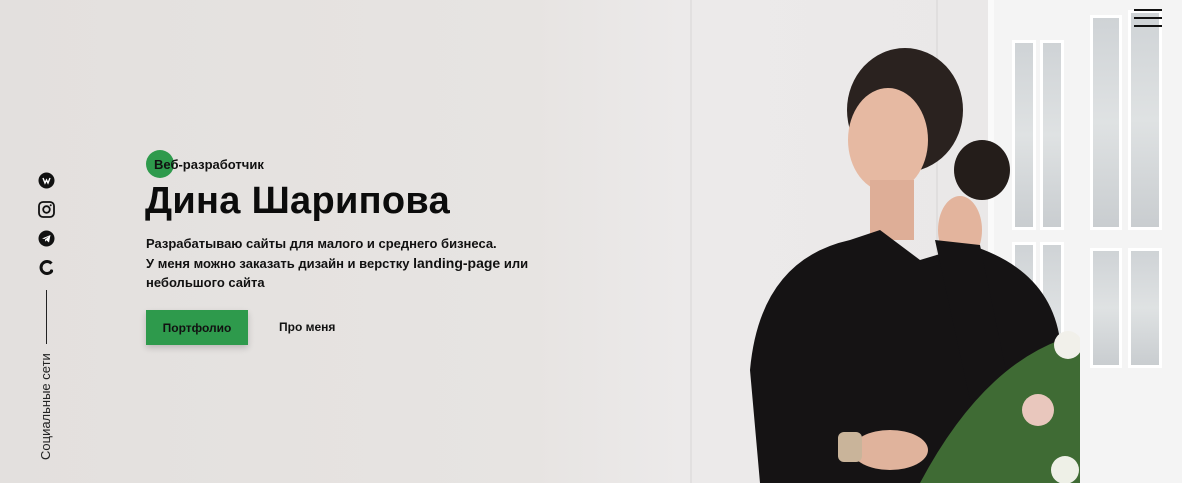 The image size is (1182, 483). What do you see at coordinates (46, 224) in the screenshot?
I see `social-links` at bounding box center [46, 224].